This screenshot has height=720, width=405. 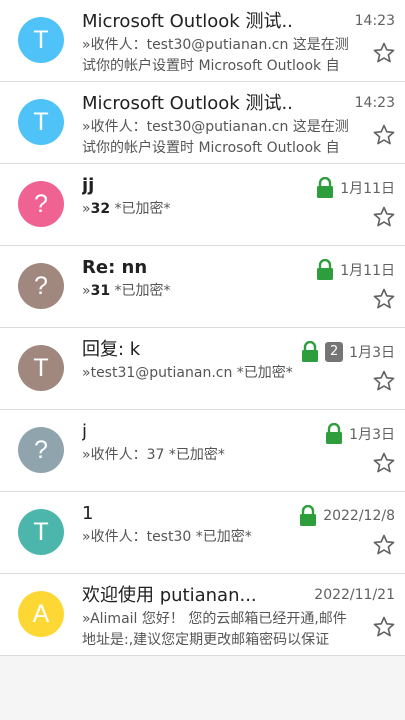 I want to click on preview-text: 收件人：37 *已加密*, so click(x=157, y=455).